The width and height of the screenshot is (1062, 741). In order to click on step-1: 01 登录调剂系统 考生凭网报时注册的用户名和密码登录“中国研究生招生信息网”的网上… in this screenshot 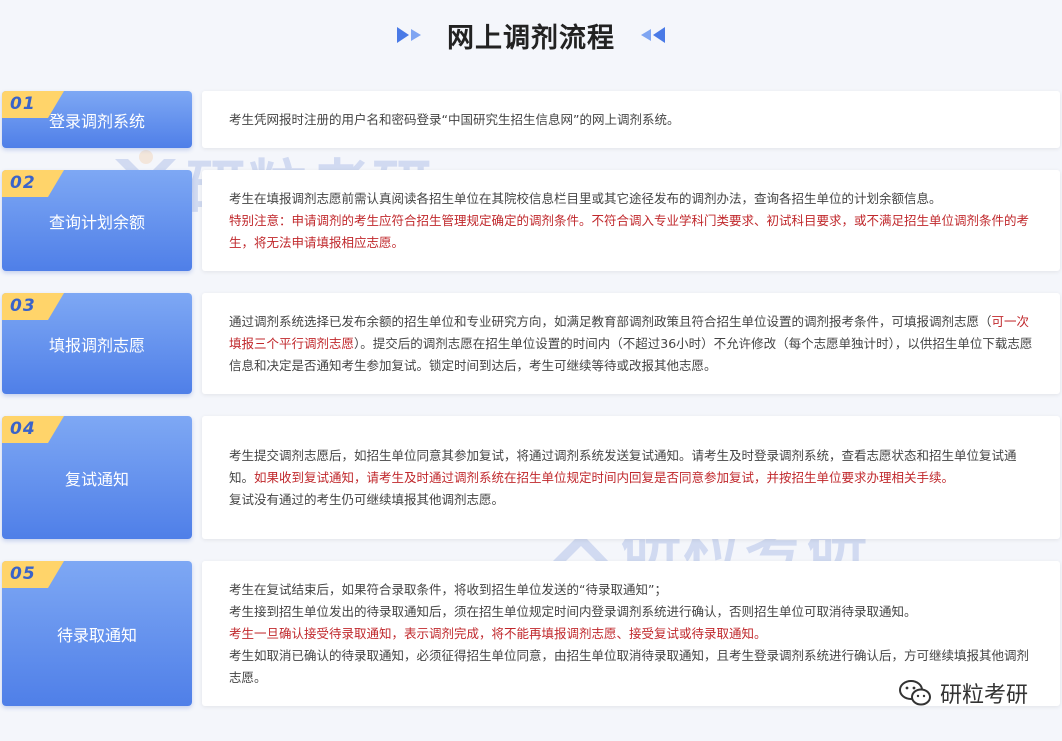, I will do `click(531, 119)`.